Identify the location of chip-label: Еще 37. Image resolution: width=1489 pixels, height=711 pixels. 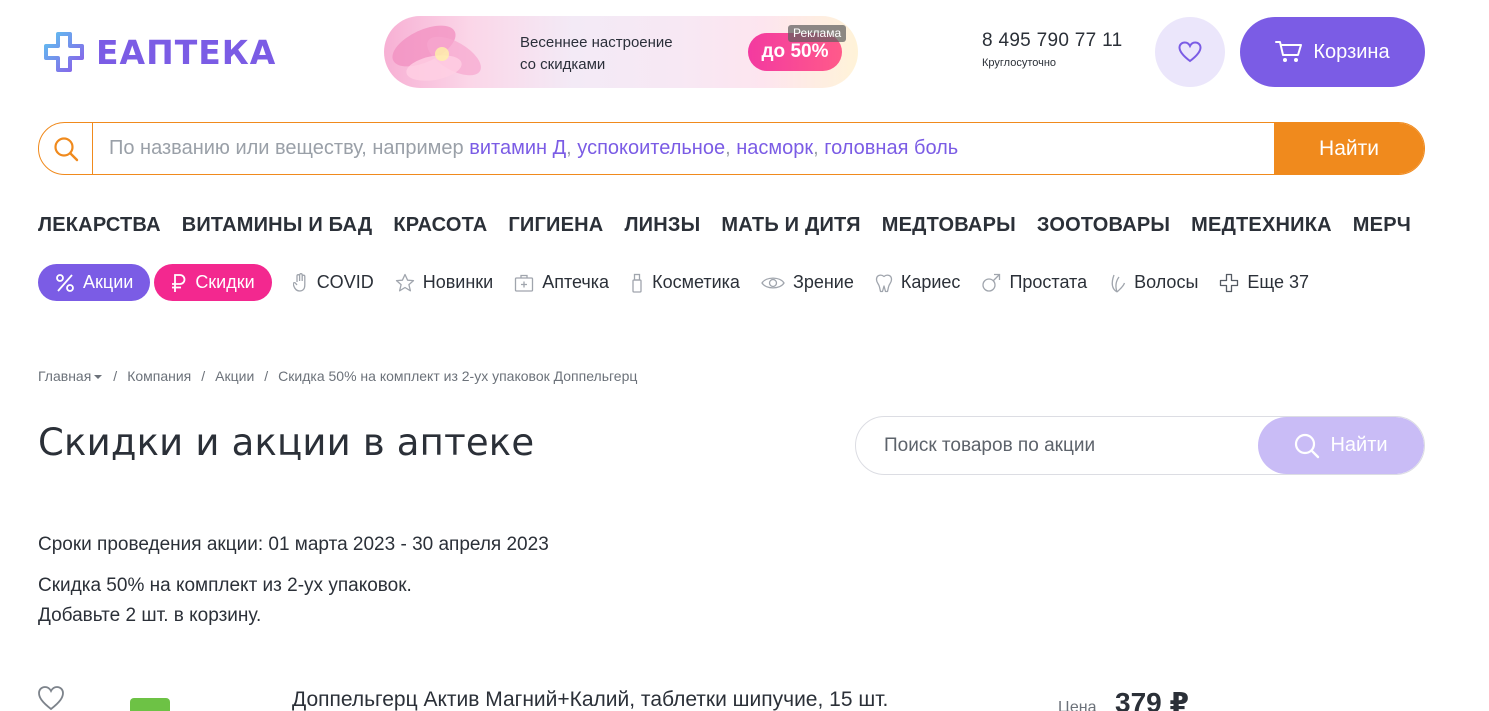
(1278, 282).